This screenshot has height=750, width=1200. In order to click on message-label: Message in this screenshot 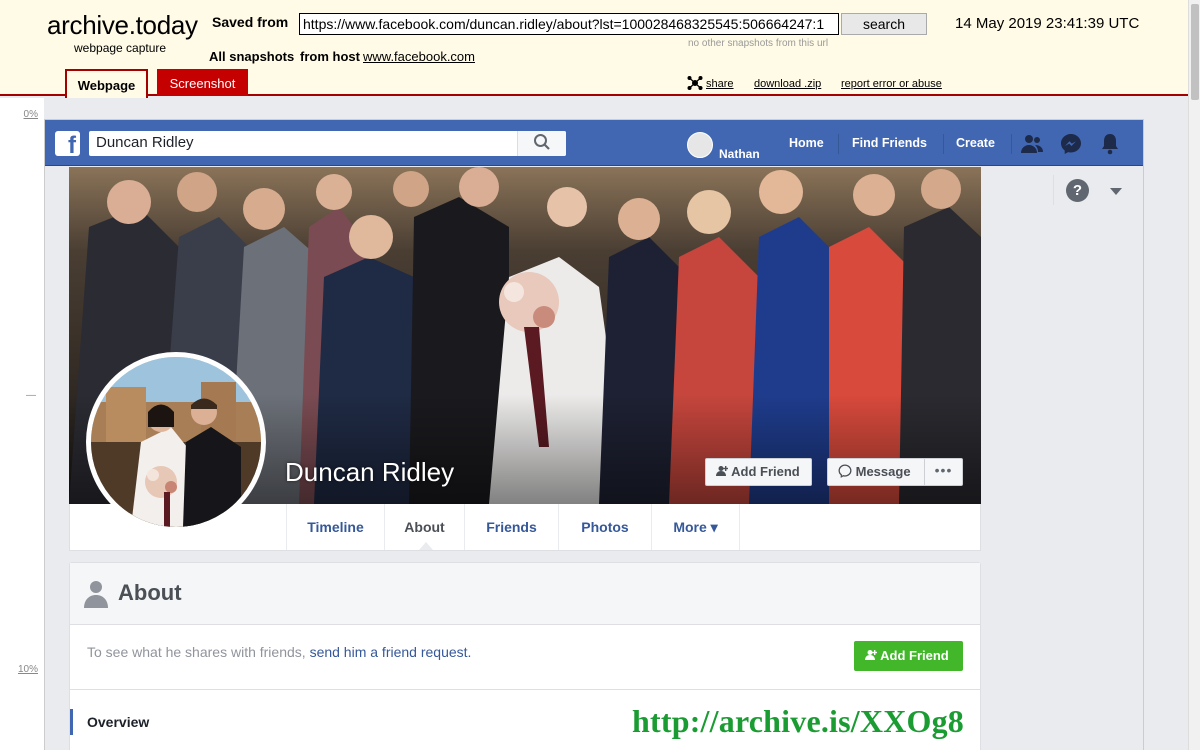, I will do `click(883, 471)`.